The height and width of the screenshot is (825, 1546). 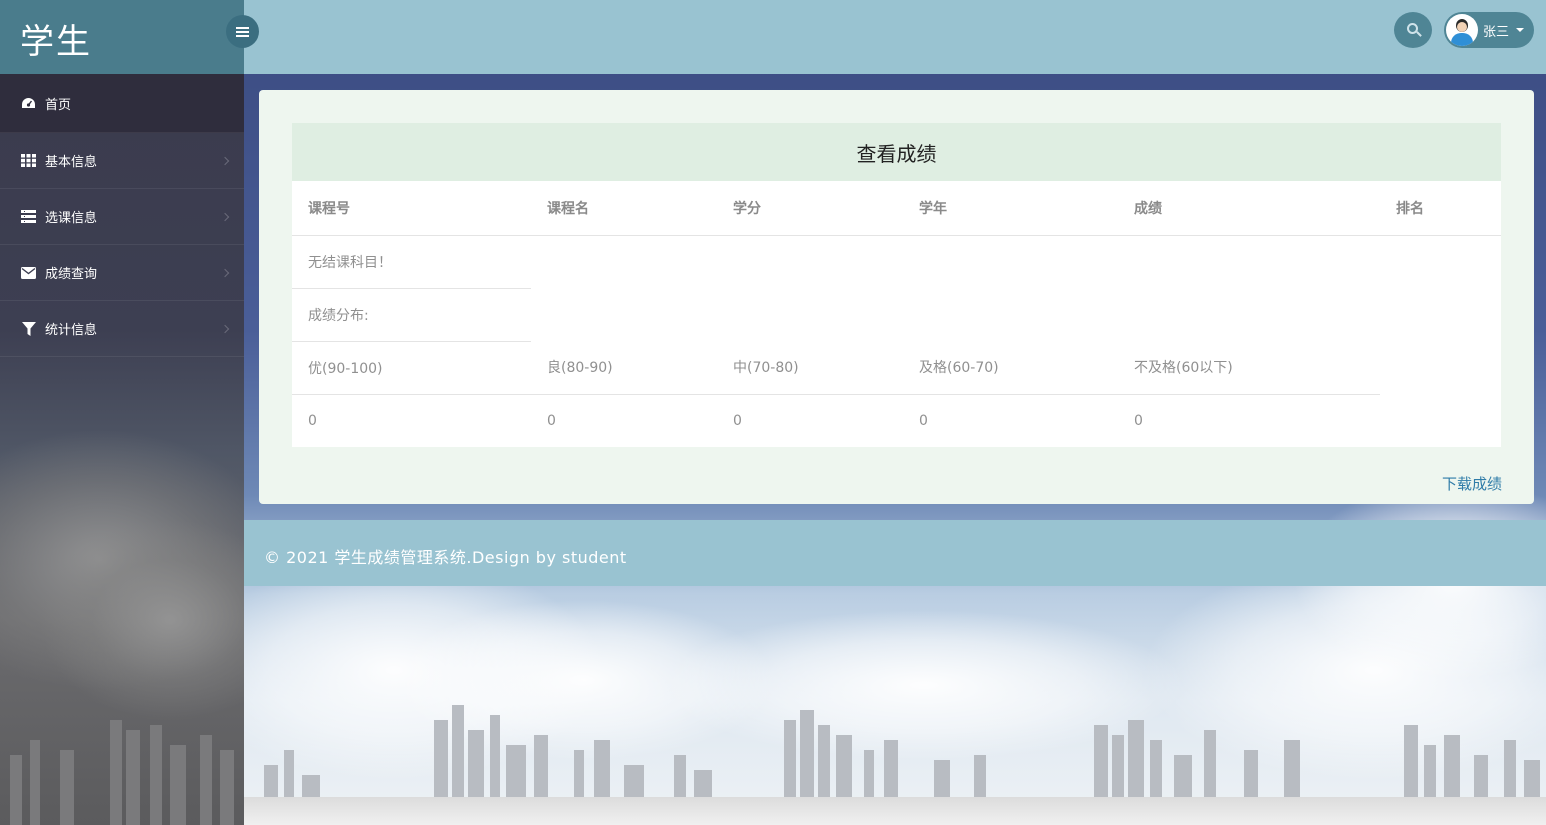 What do you see at coordinates (71, 330) in the screenshot?
I see `sidebar-item-label: 统计信息` at bounding box center [71, 330].